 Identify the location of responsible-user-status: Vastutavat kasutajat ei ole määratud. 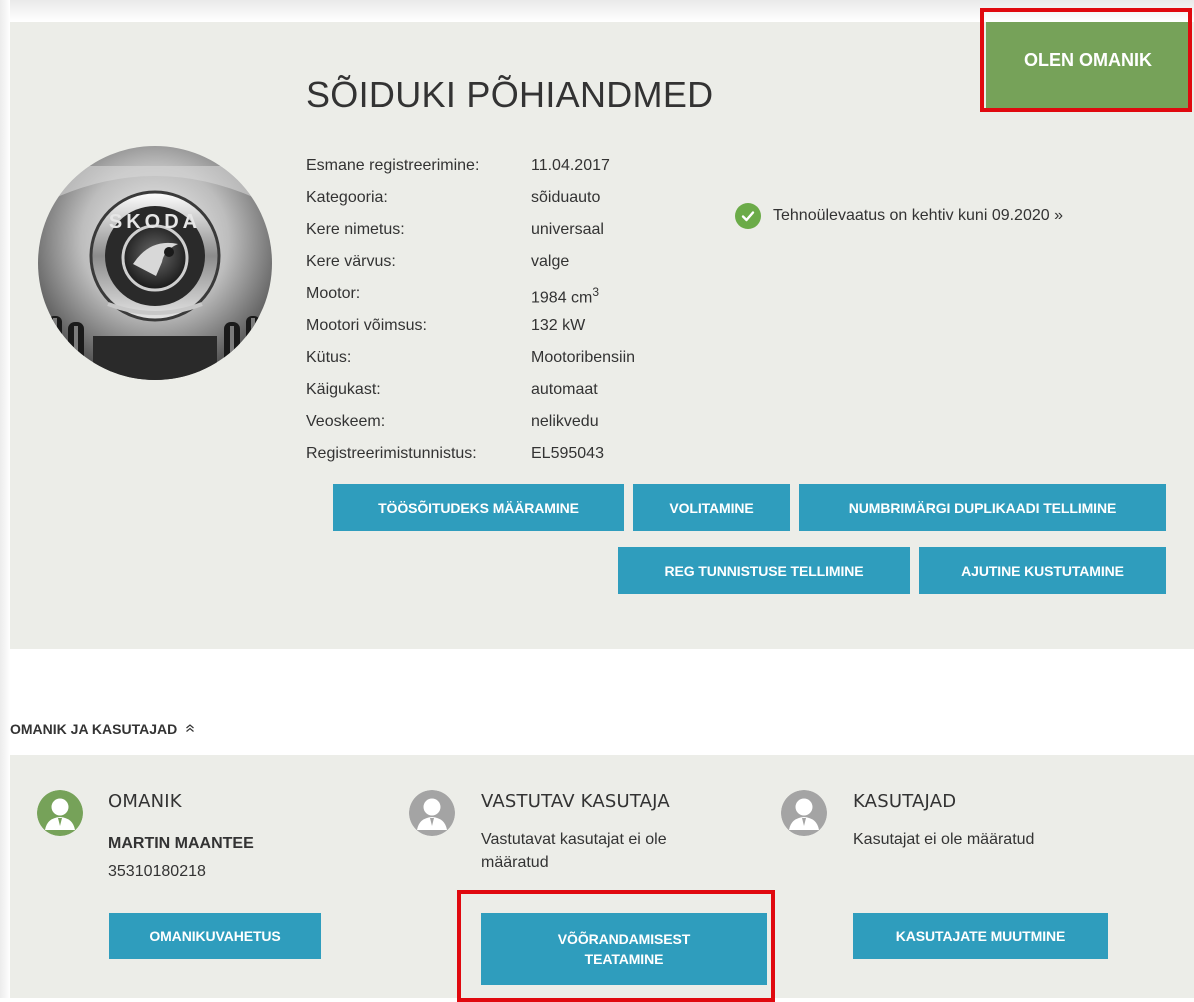
(574, 851).